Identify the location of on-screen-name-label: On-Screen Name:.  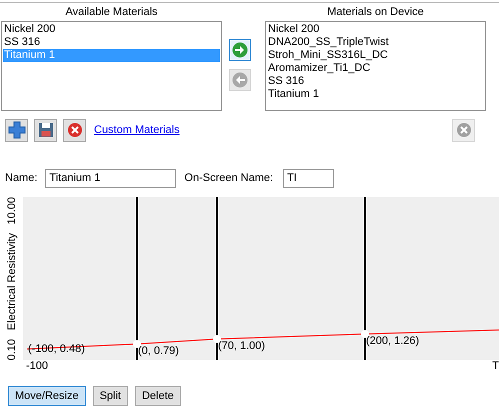
(229, 178).